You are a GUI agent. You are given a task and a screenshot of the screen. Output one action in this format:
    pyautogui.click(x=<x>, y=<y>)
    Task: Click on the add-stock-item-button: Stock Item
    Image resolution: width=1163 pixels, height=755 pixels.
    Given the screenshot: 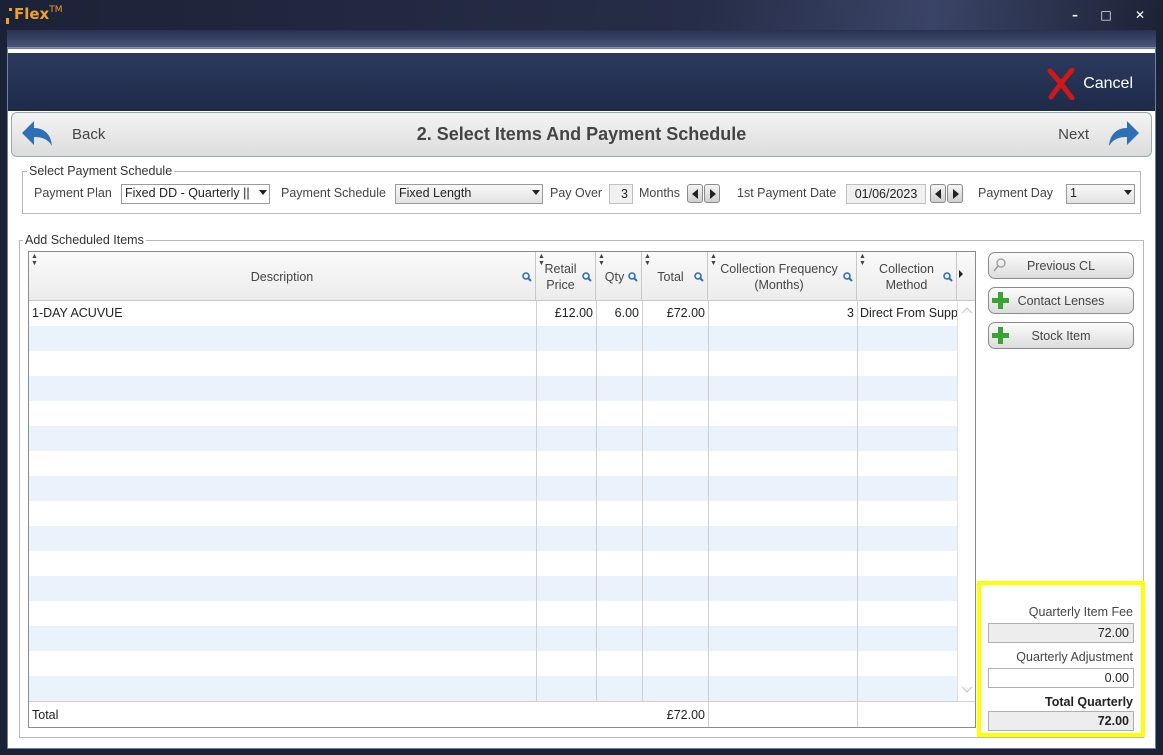 What is the action you would take?
    pyautogui.click(x=1061, y=335)
    